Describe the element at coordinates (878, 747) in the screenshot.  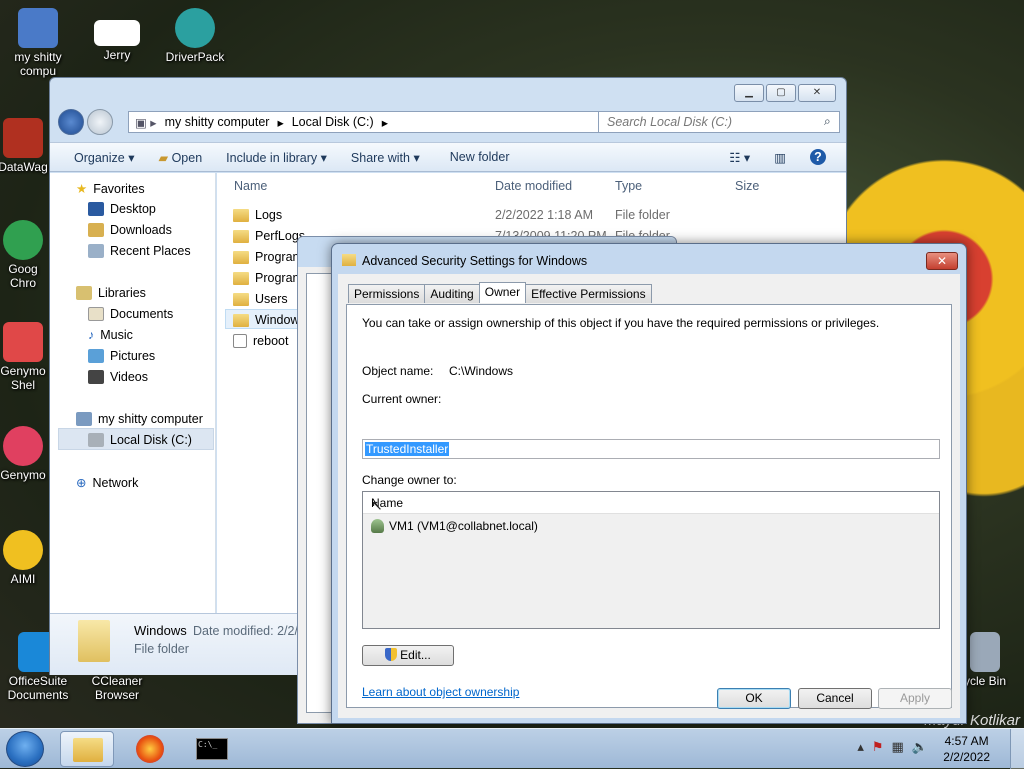
I see `action-center-icon: ⚑` at that location.